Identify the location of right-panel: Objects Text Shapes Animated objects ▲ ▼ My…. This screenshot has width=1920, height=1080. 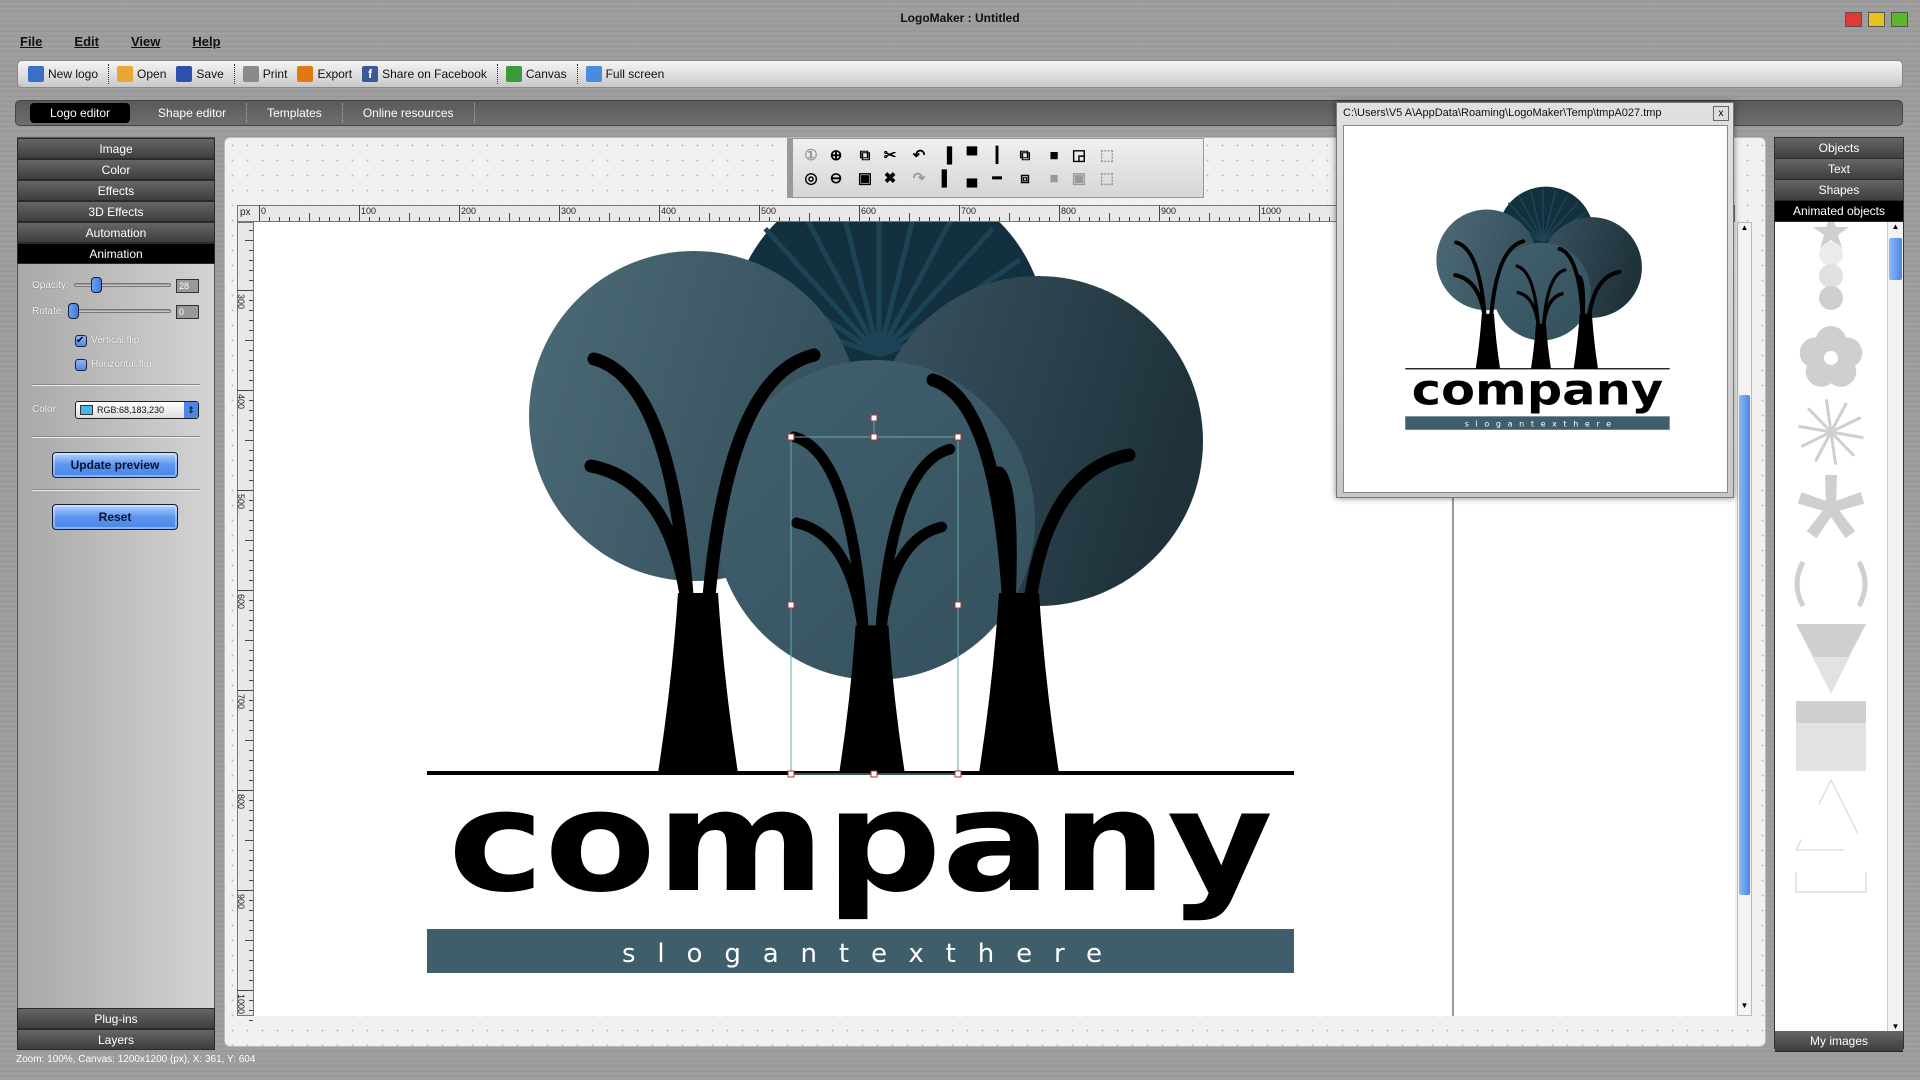
(1839, 594).